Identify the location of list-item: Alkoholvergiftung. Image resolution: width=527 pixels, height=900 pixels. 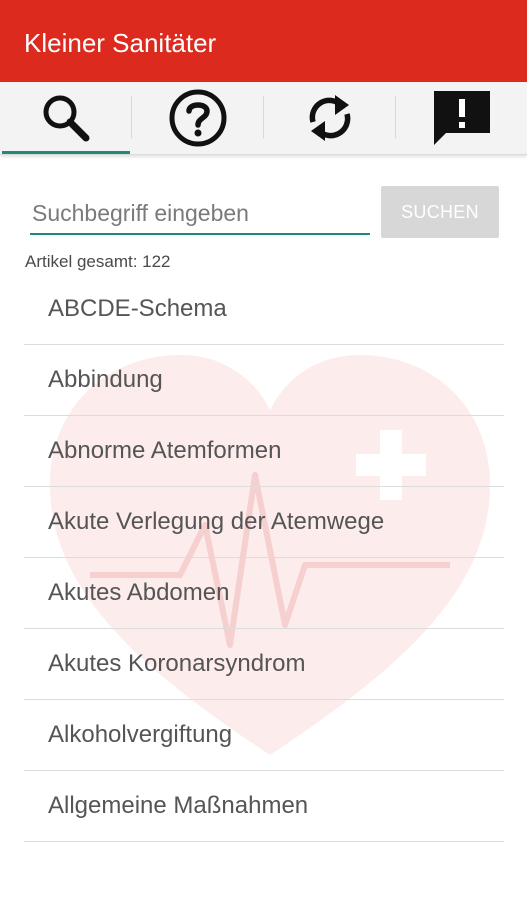
(264, 735).